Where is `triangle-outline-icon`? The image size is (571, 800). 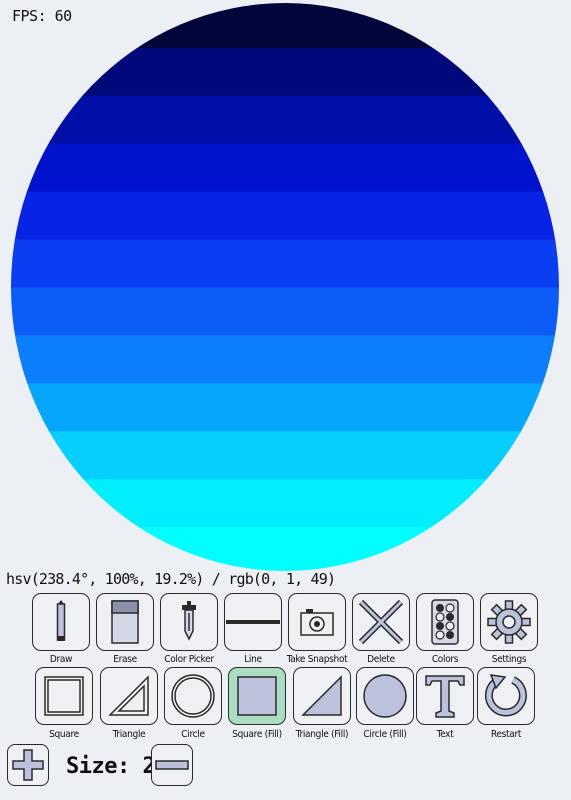
triangle-outline-icon is located at coordinates (128, 695).